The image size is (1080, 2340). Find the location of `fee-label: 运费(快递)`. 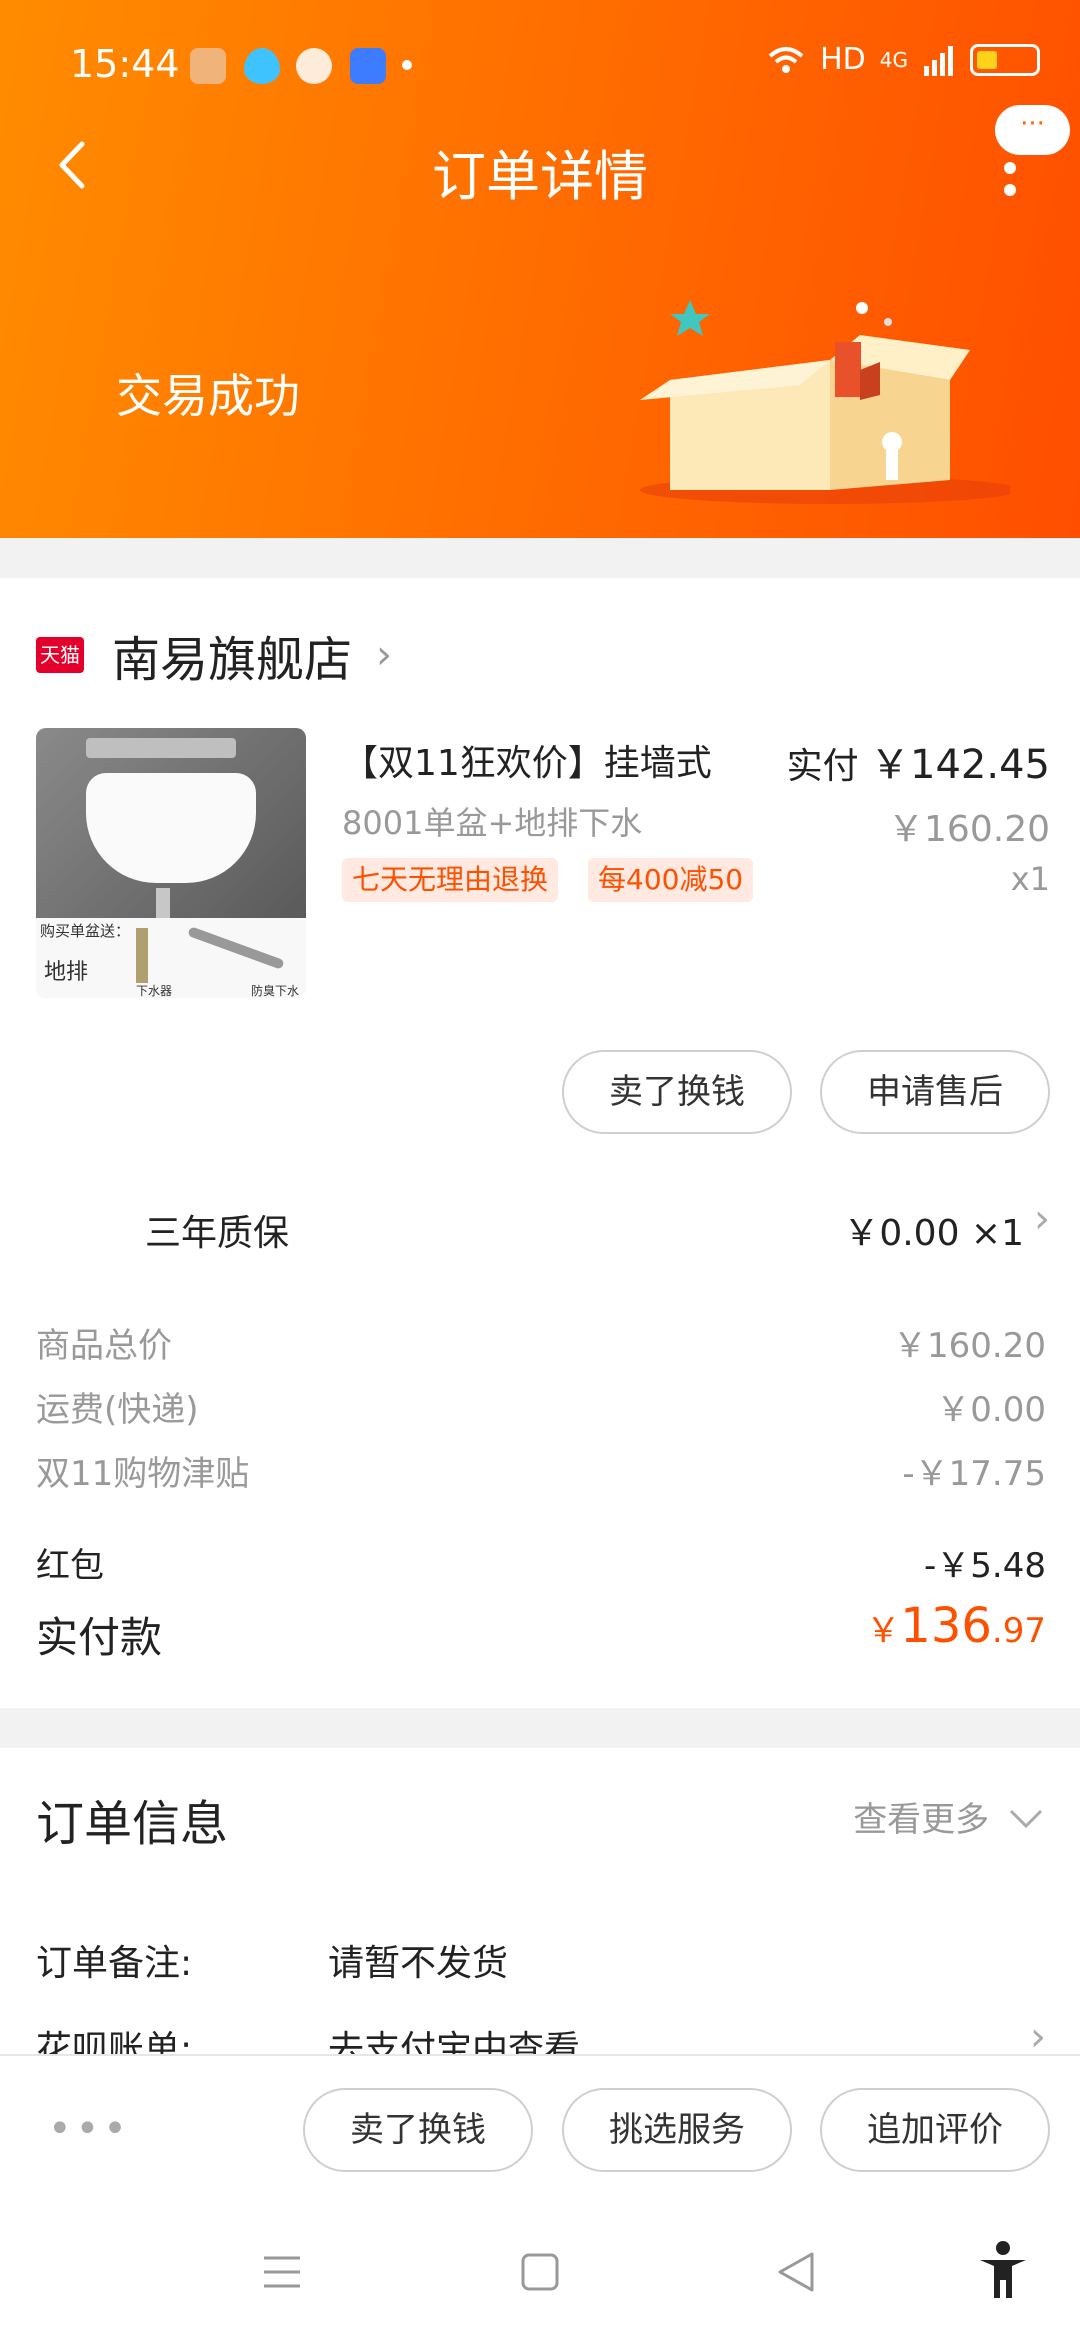

fee-label: 运费(快递) is located at coordinates (117, 1410).